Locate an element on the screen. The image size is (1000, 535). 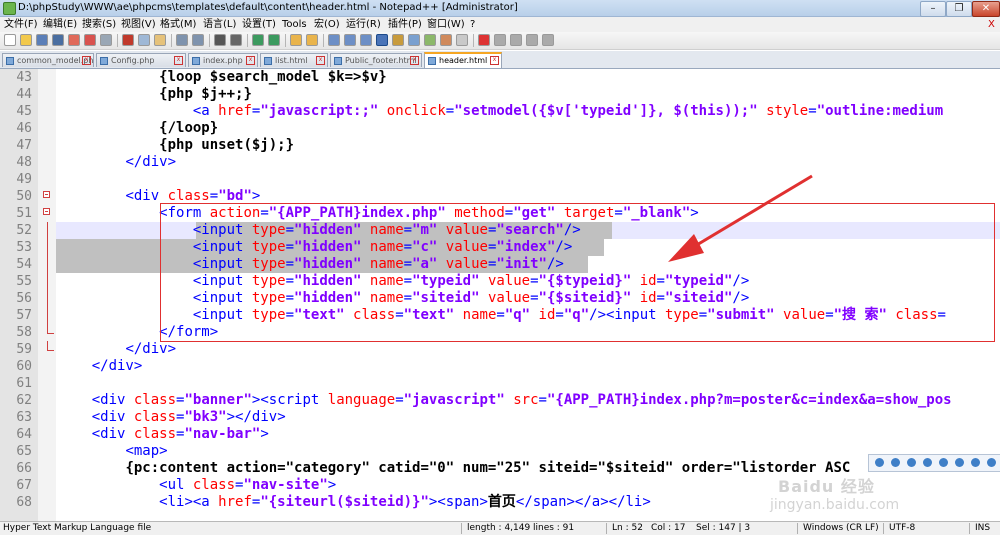
tab-config-php: Config.php x is located at coordinates (141, 60).